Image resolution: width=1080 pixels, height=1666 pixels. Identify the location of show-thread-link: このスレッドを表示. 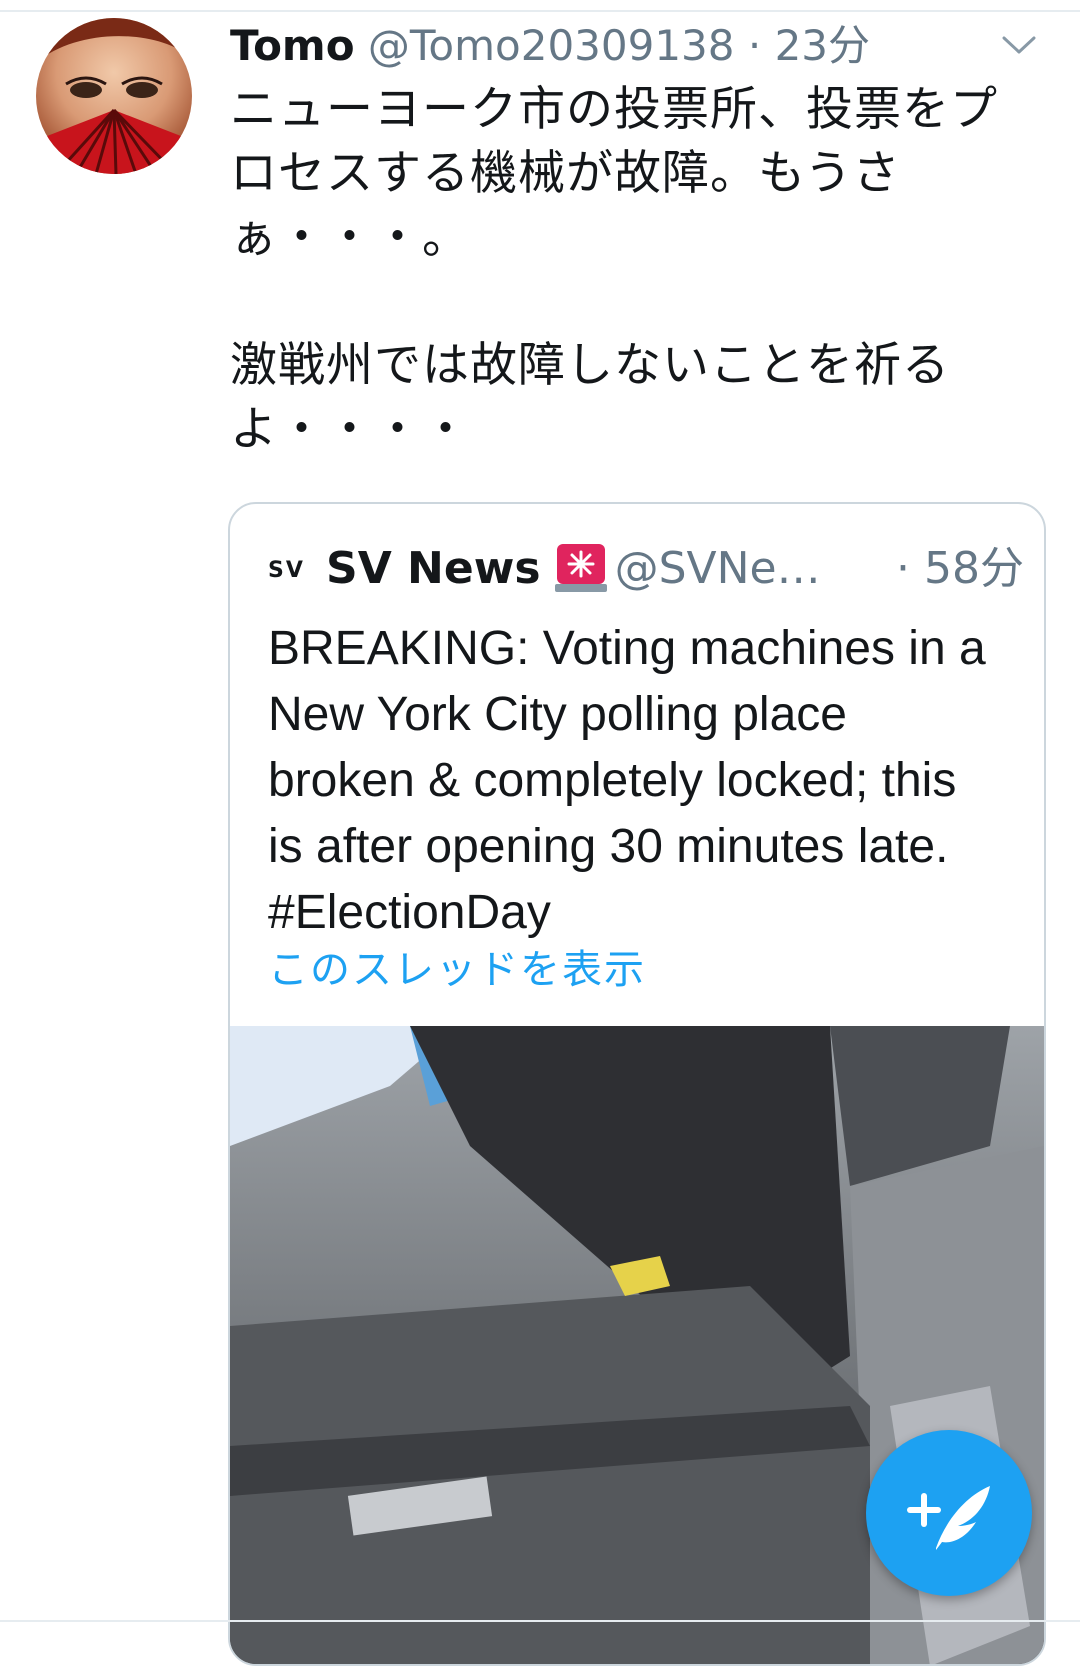
(457, 970).